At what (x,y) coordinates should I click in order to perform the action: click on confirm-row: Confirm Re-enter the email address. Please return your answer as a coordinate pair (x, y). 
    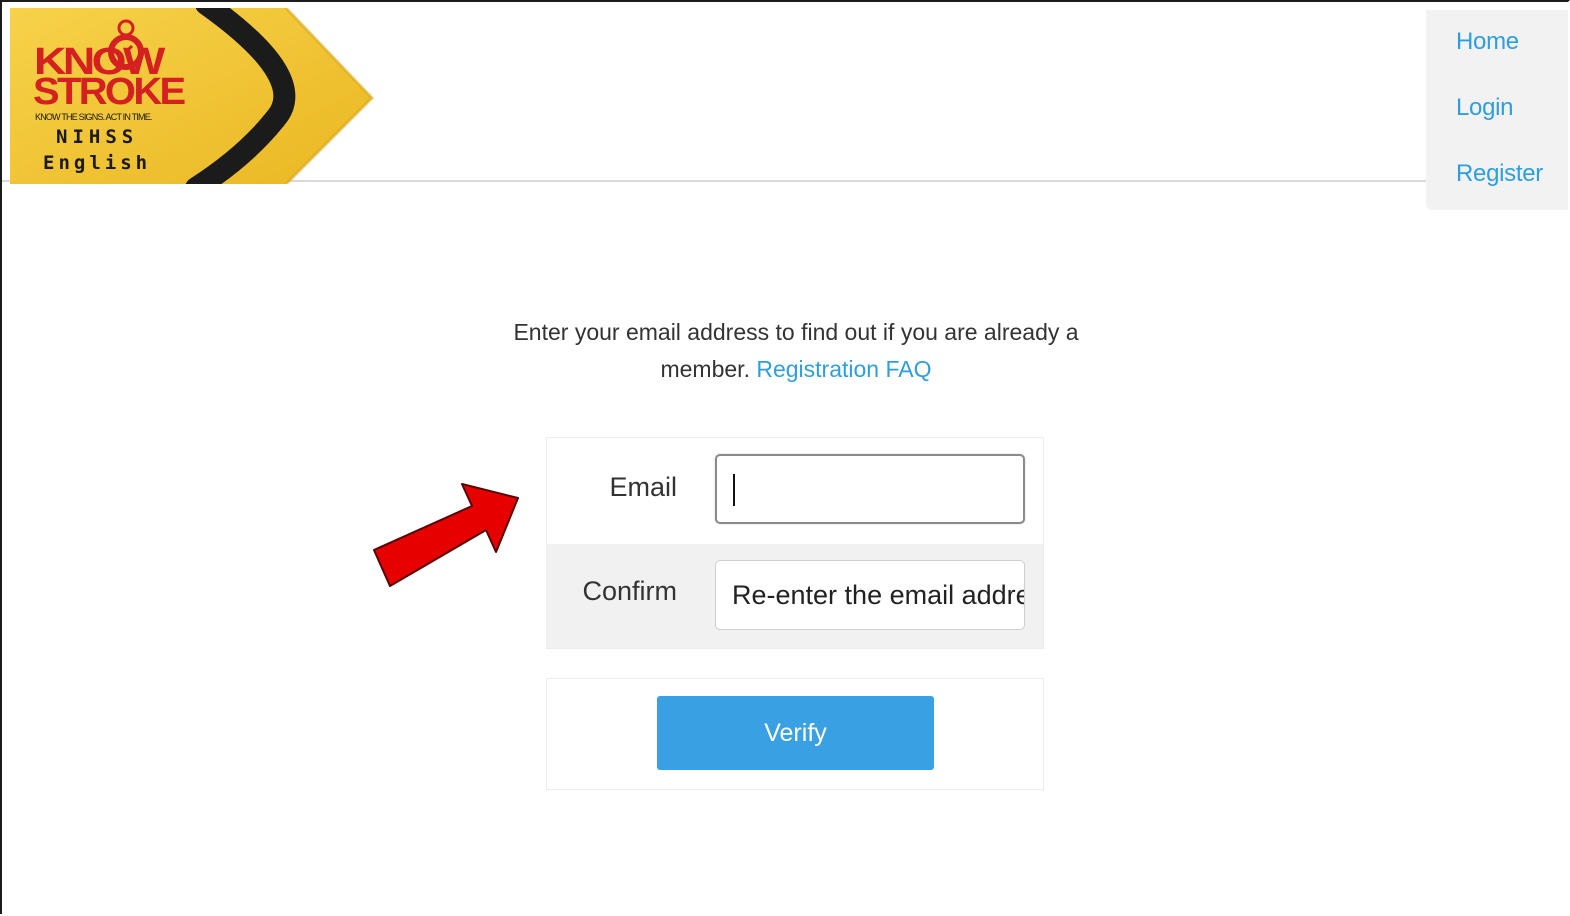
    Looking at the image, I should click on (795, 596).